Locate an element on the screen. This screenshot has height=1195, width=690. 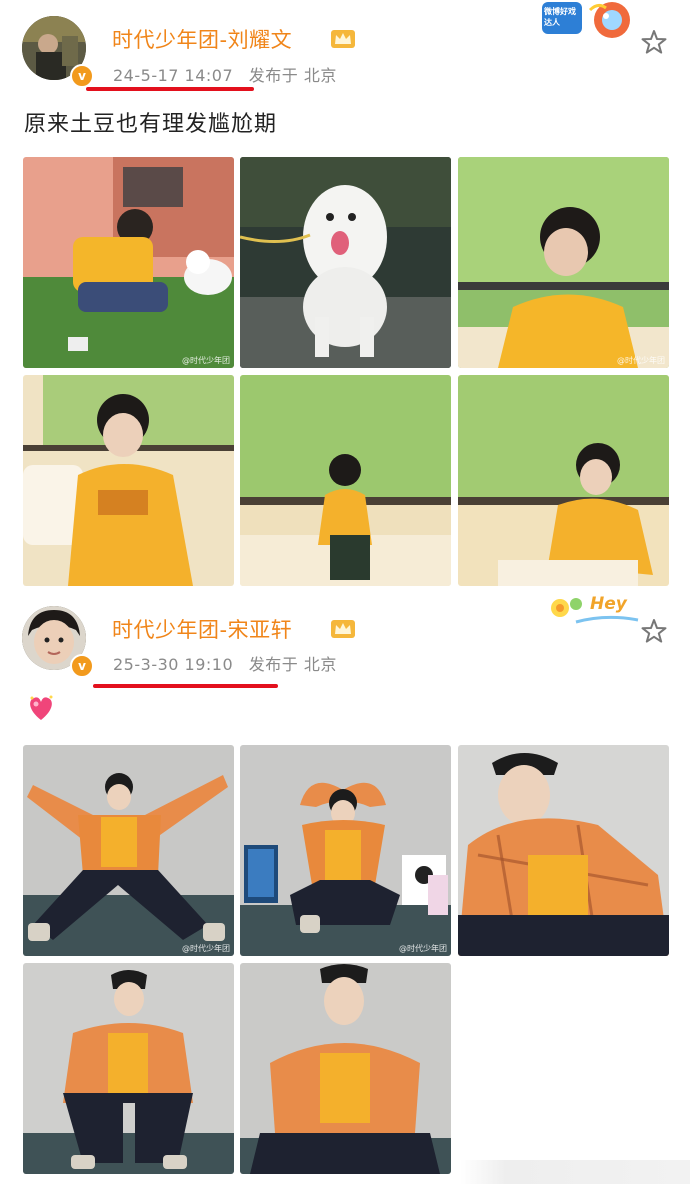
post-2-username: 时代少年团-宋亚轩 is located at coordinates (202, 629).